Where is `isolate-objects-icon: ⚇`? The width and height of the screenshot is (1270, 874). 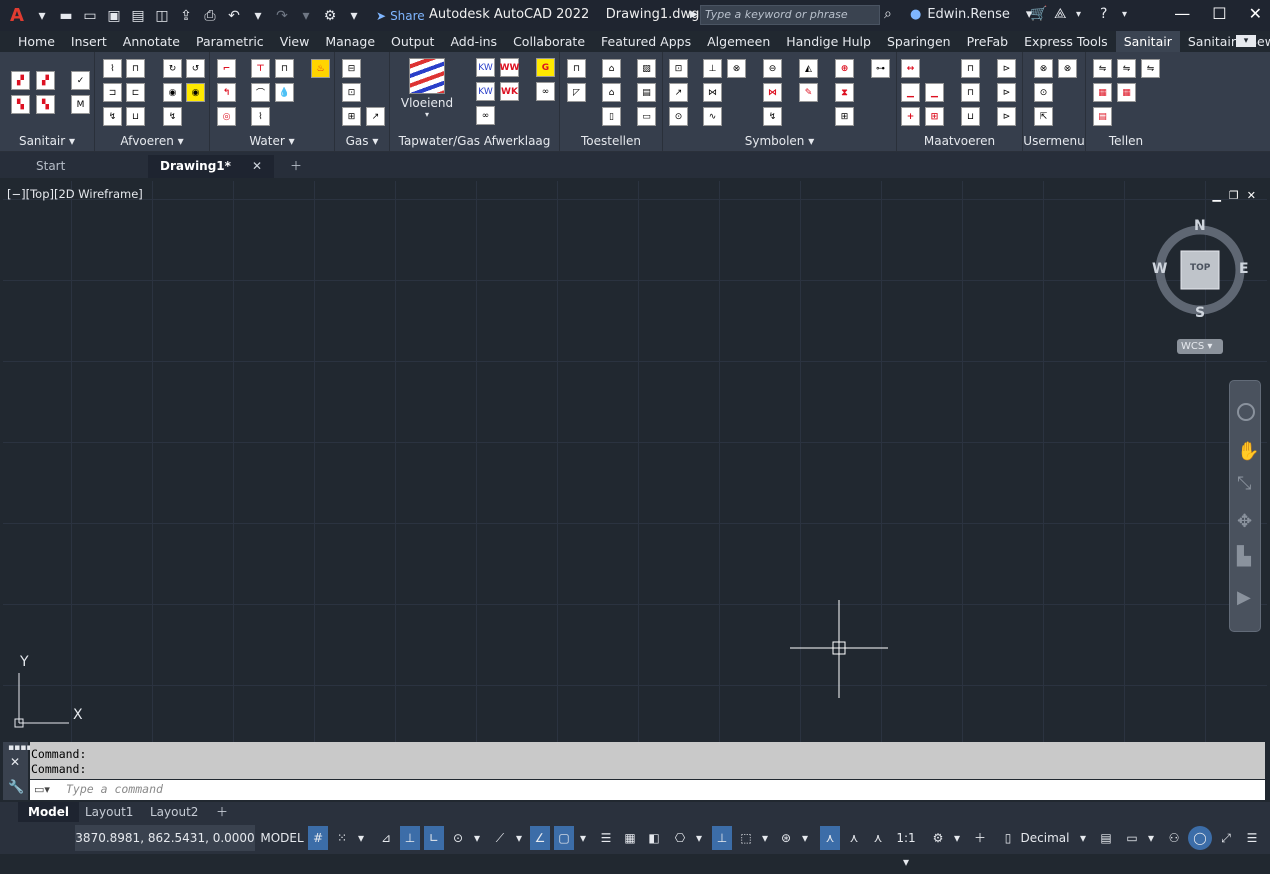 isolate-objects-icon: ⚇ is located at coordinates (1174, 838).